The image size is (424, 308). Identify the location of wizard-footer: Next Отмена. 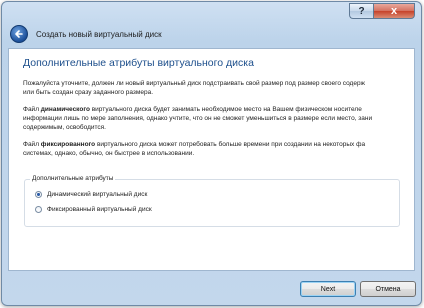
(211, 289).